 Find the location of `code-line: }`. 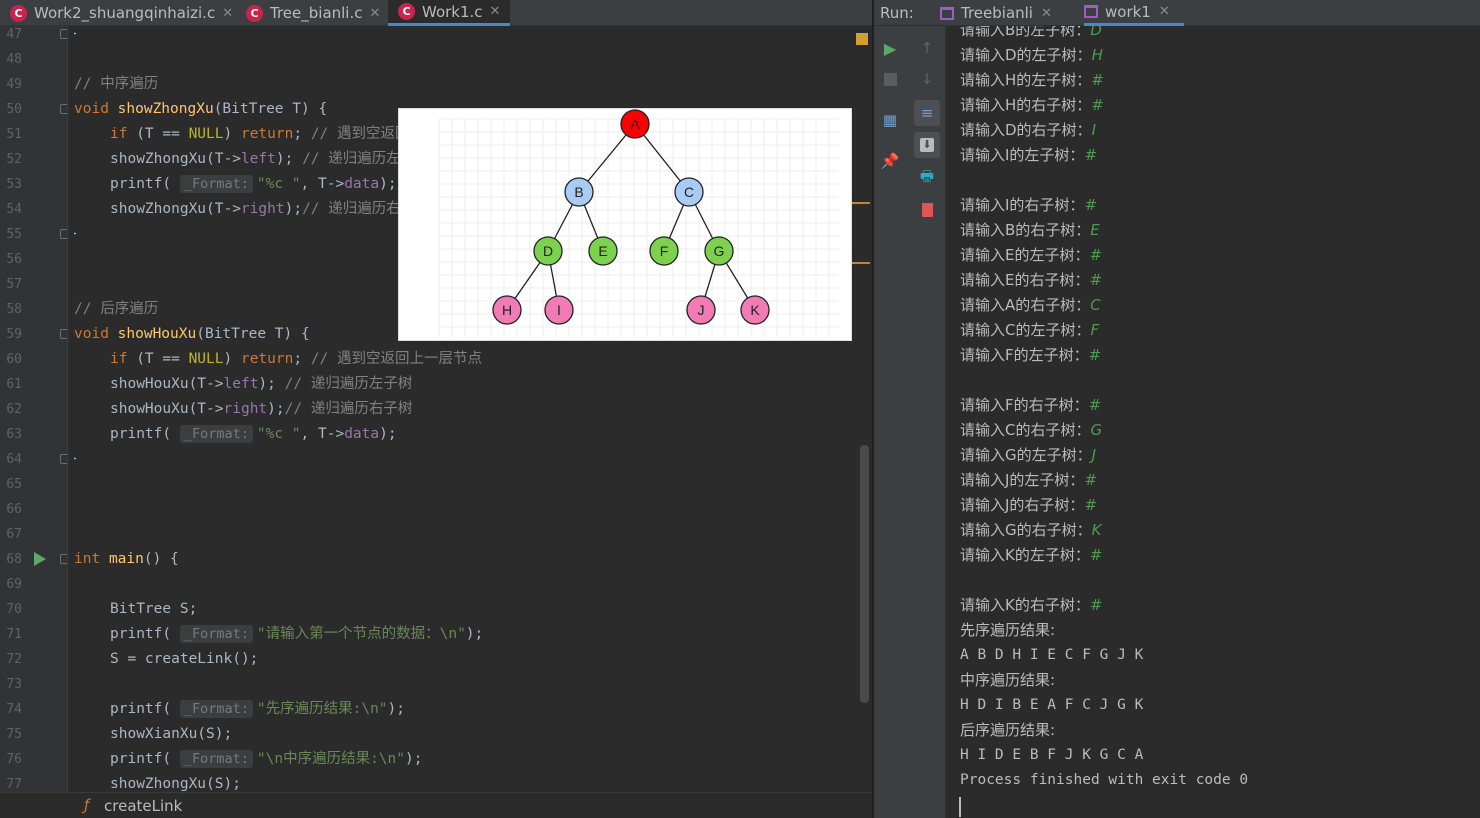

code-line: } is located at coordinates (76, 36).